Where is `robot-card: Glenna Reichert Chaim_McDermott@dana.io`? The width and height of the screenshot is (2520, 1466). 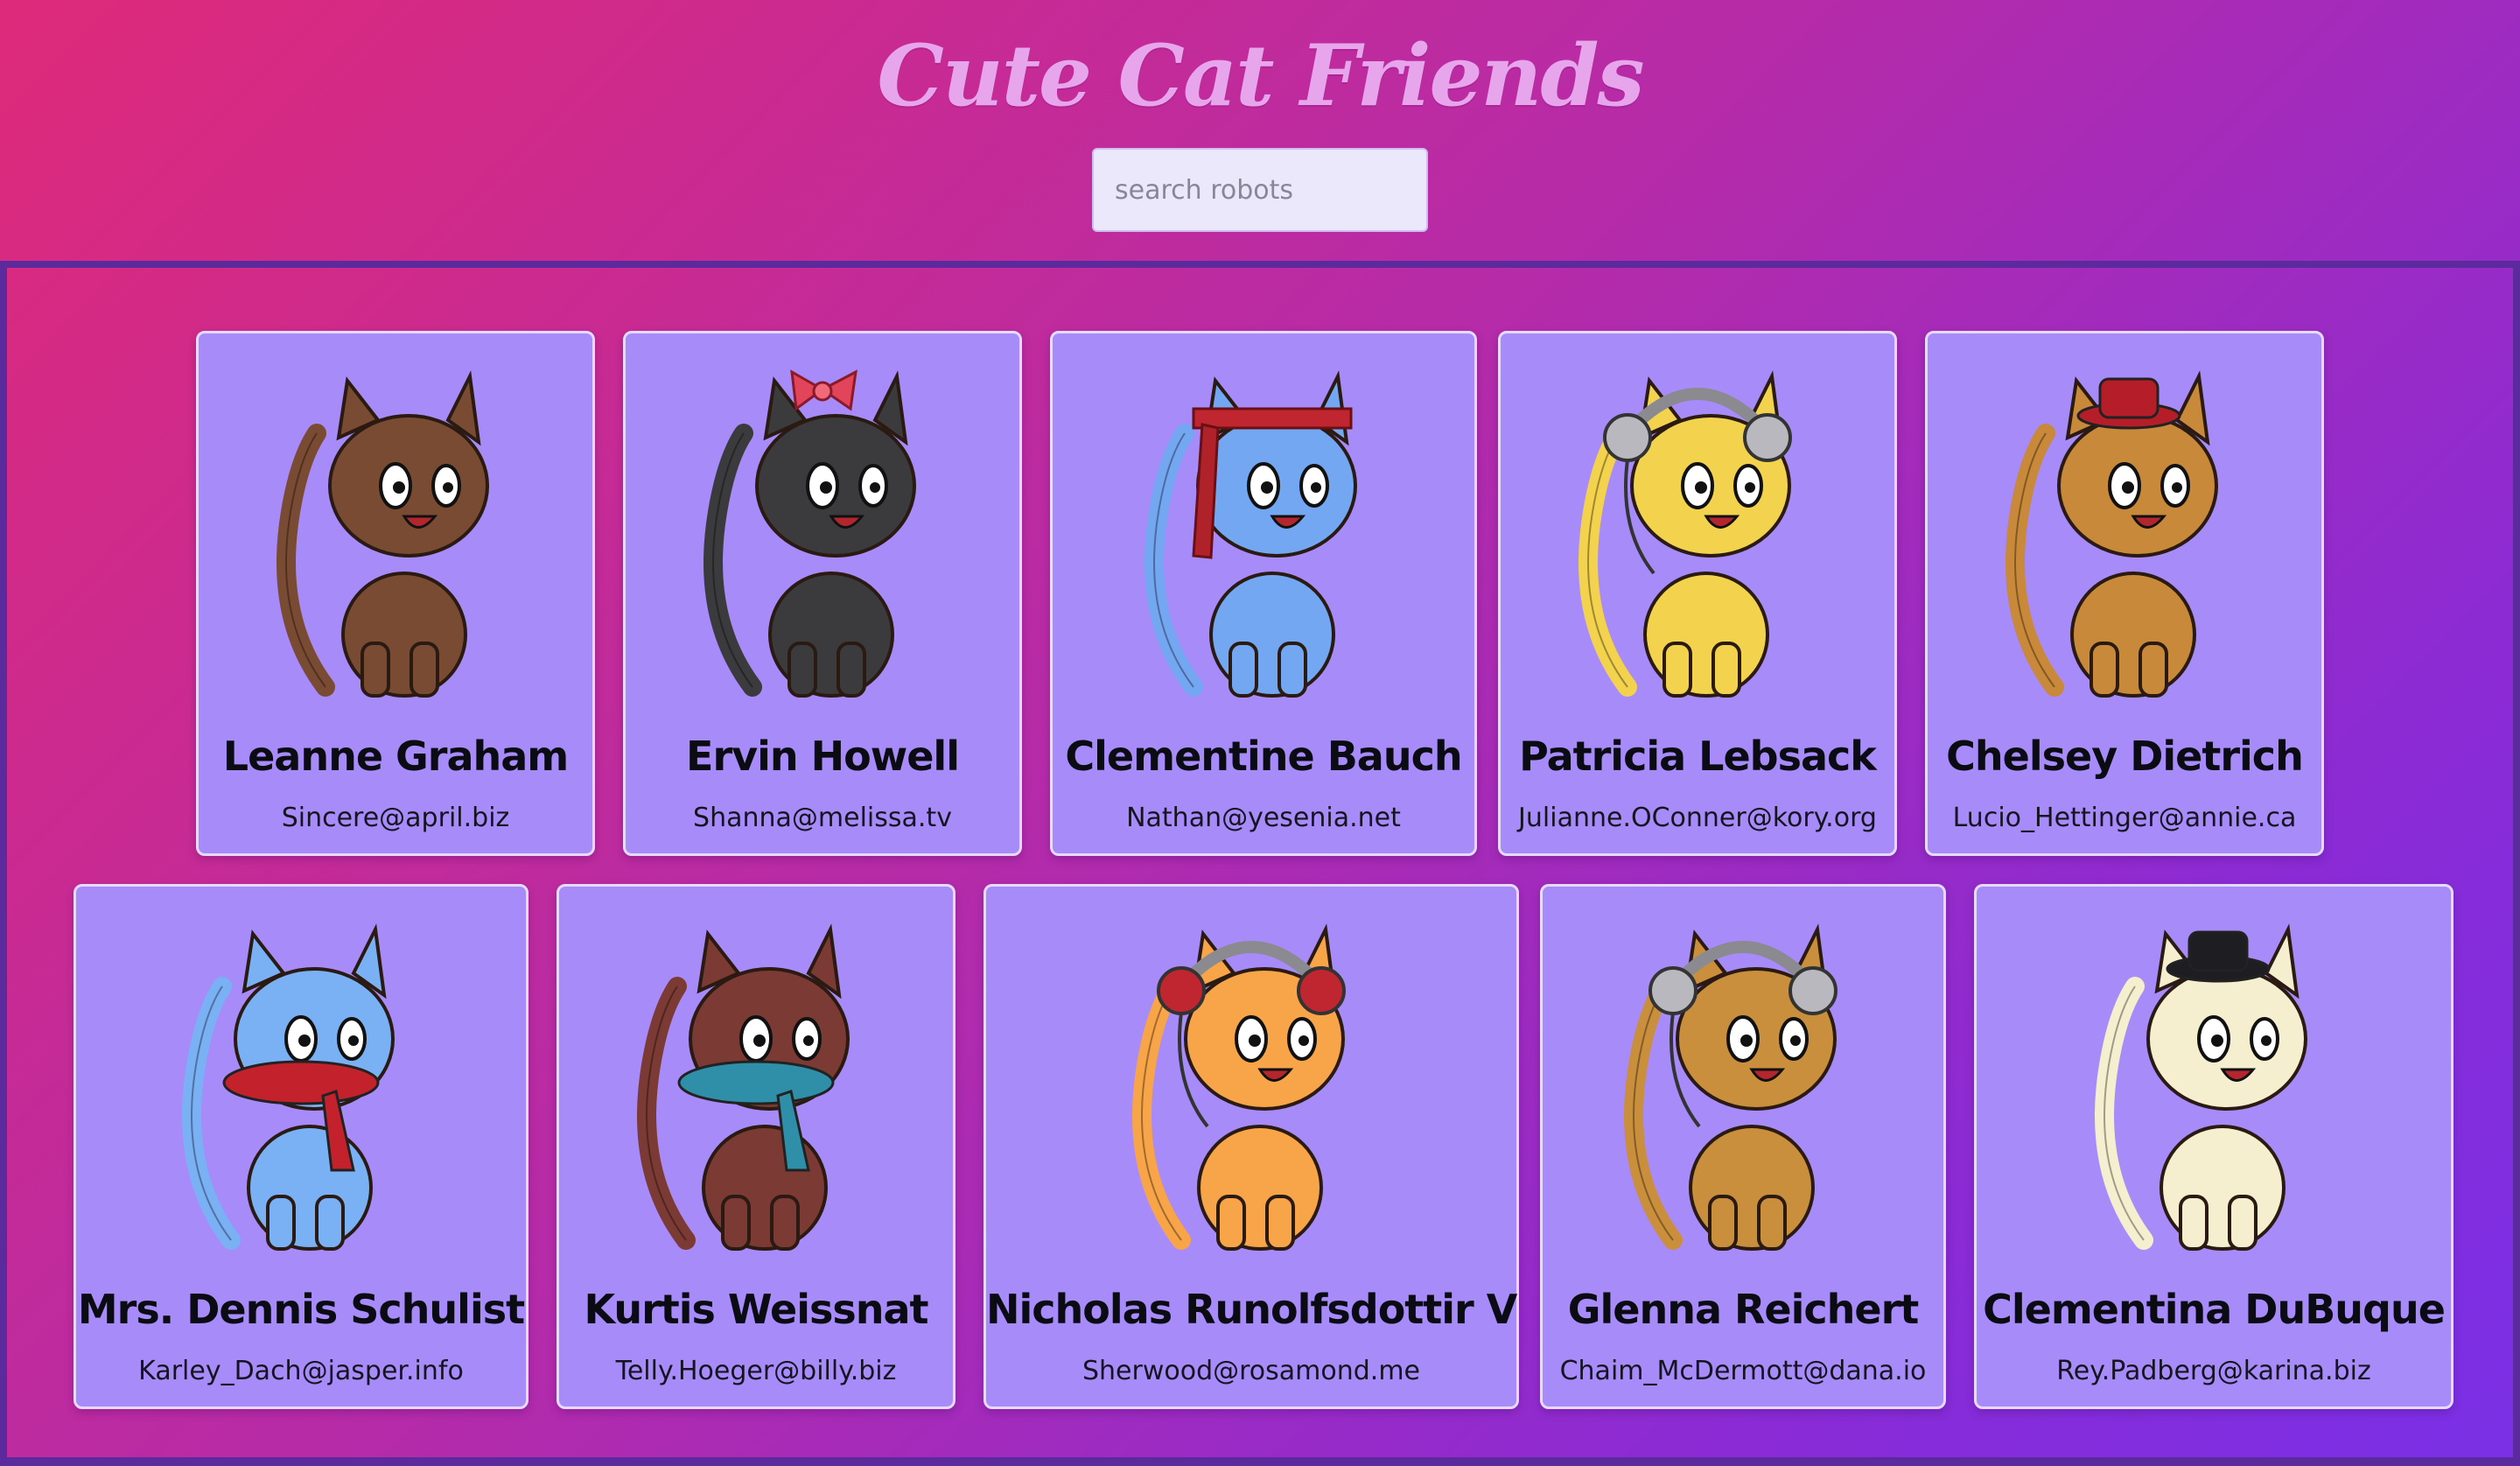 robot-card: Glenna Reichert Chaim_McDermott@dana.io is located at coordinates (1743, 1146).